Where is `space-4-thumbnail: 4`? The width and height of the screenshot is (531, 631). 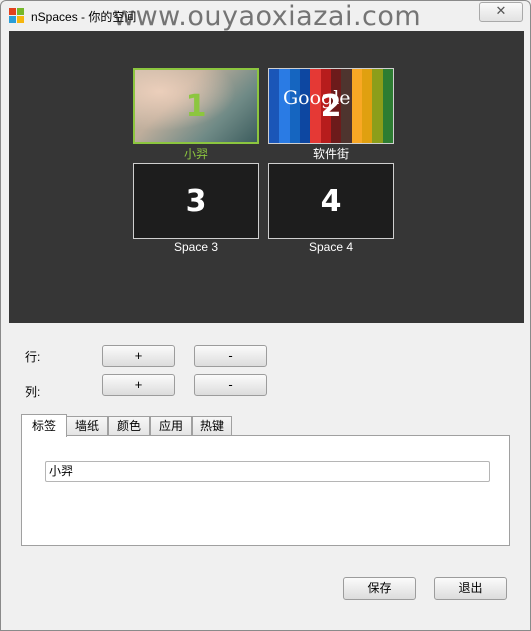 space-4-thumbnail: 4 is located at coordinates (331, 201).